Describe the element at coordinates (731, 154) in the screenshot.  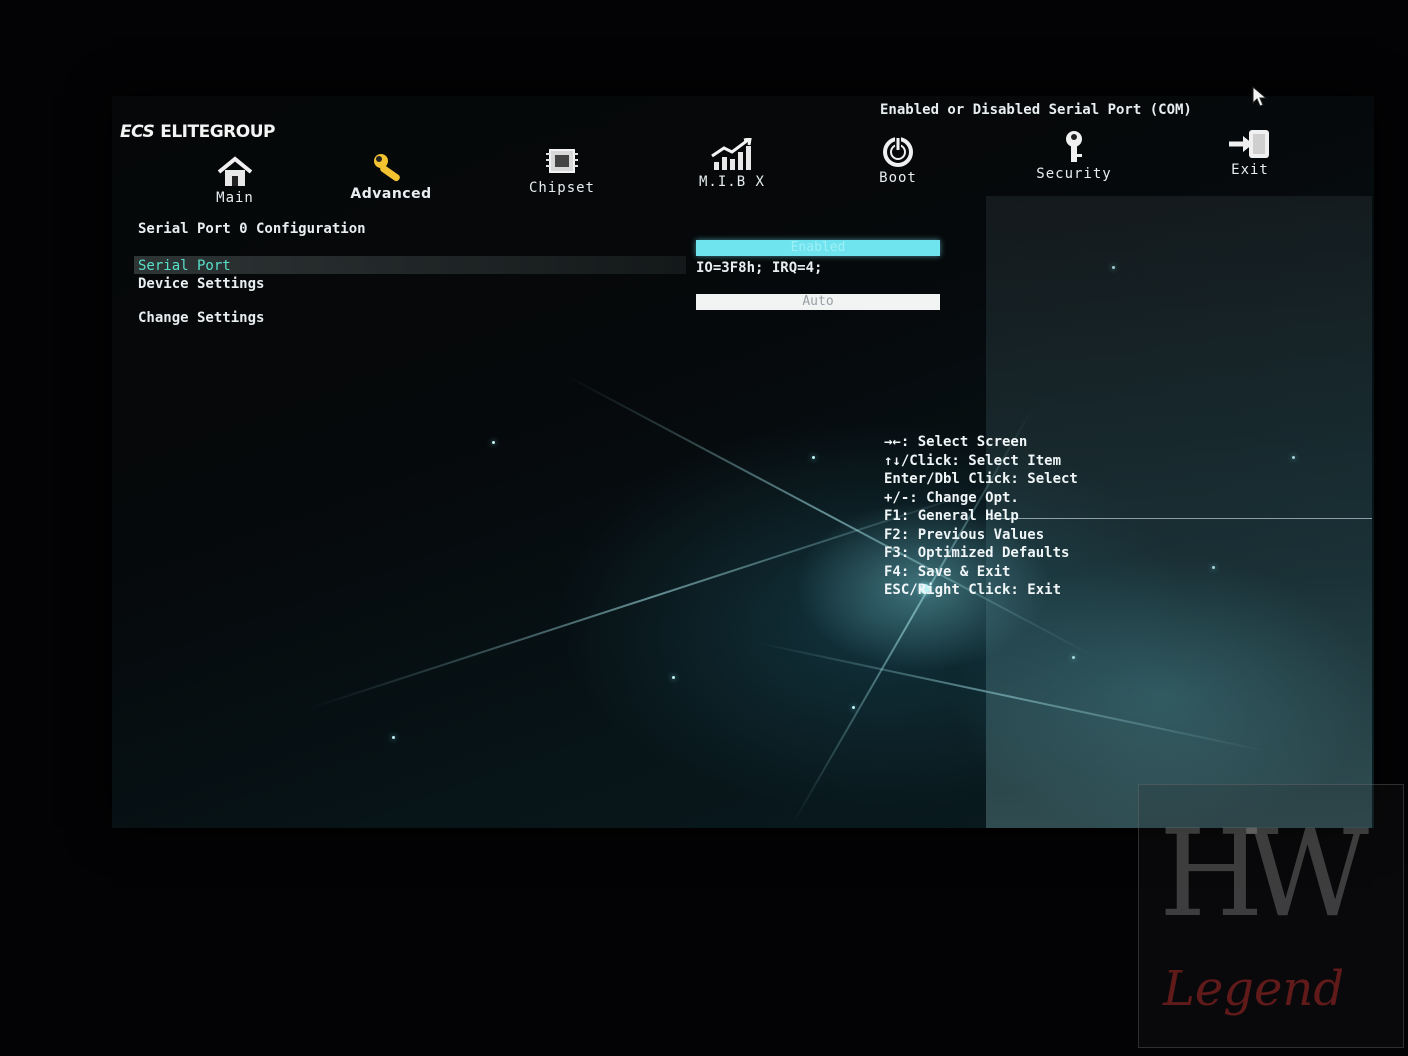
I see `chart-up-icon` at that location.